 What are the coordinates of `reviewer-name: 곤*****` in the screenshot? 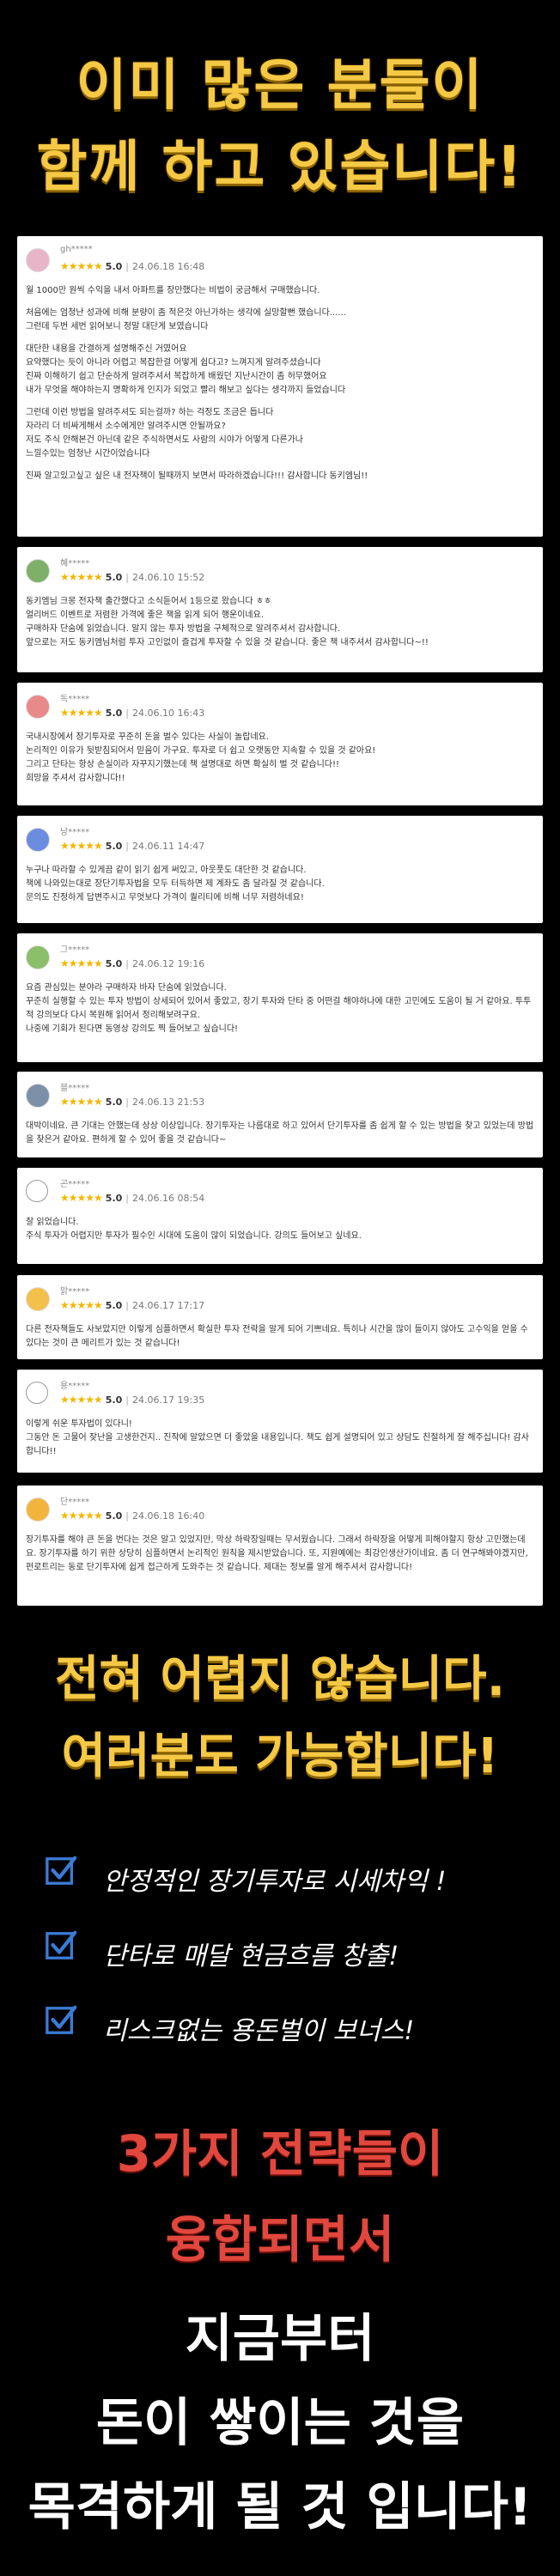 It's located at (75, 1184).